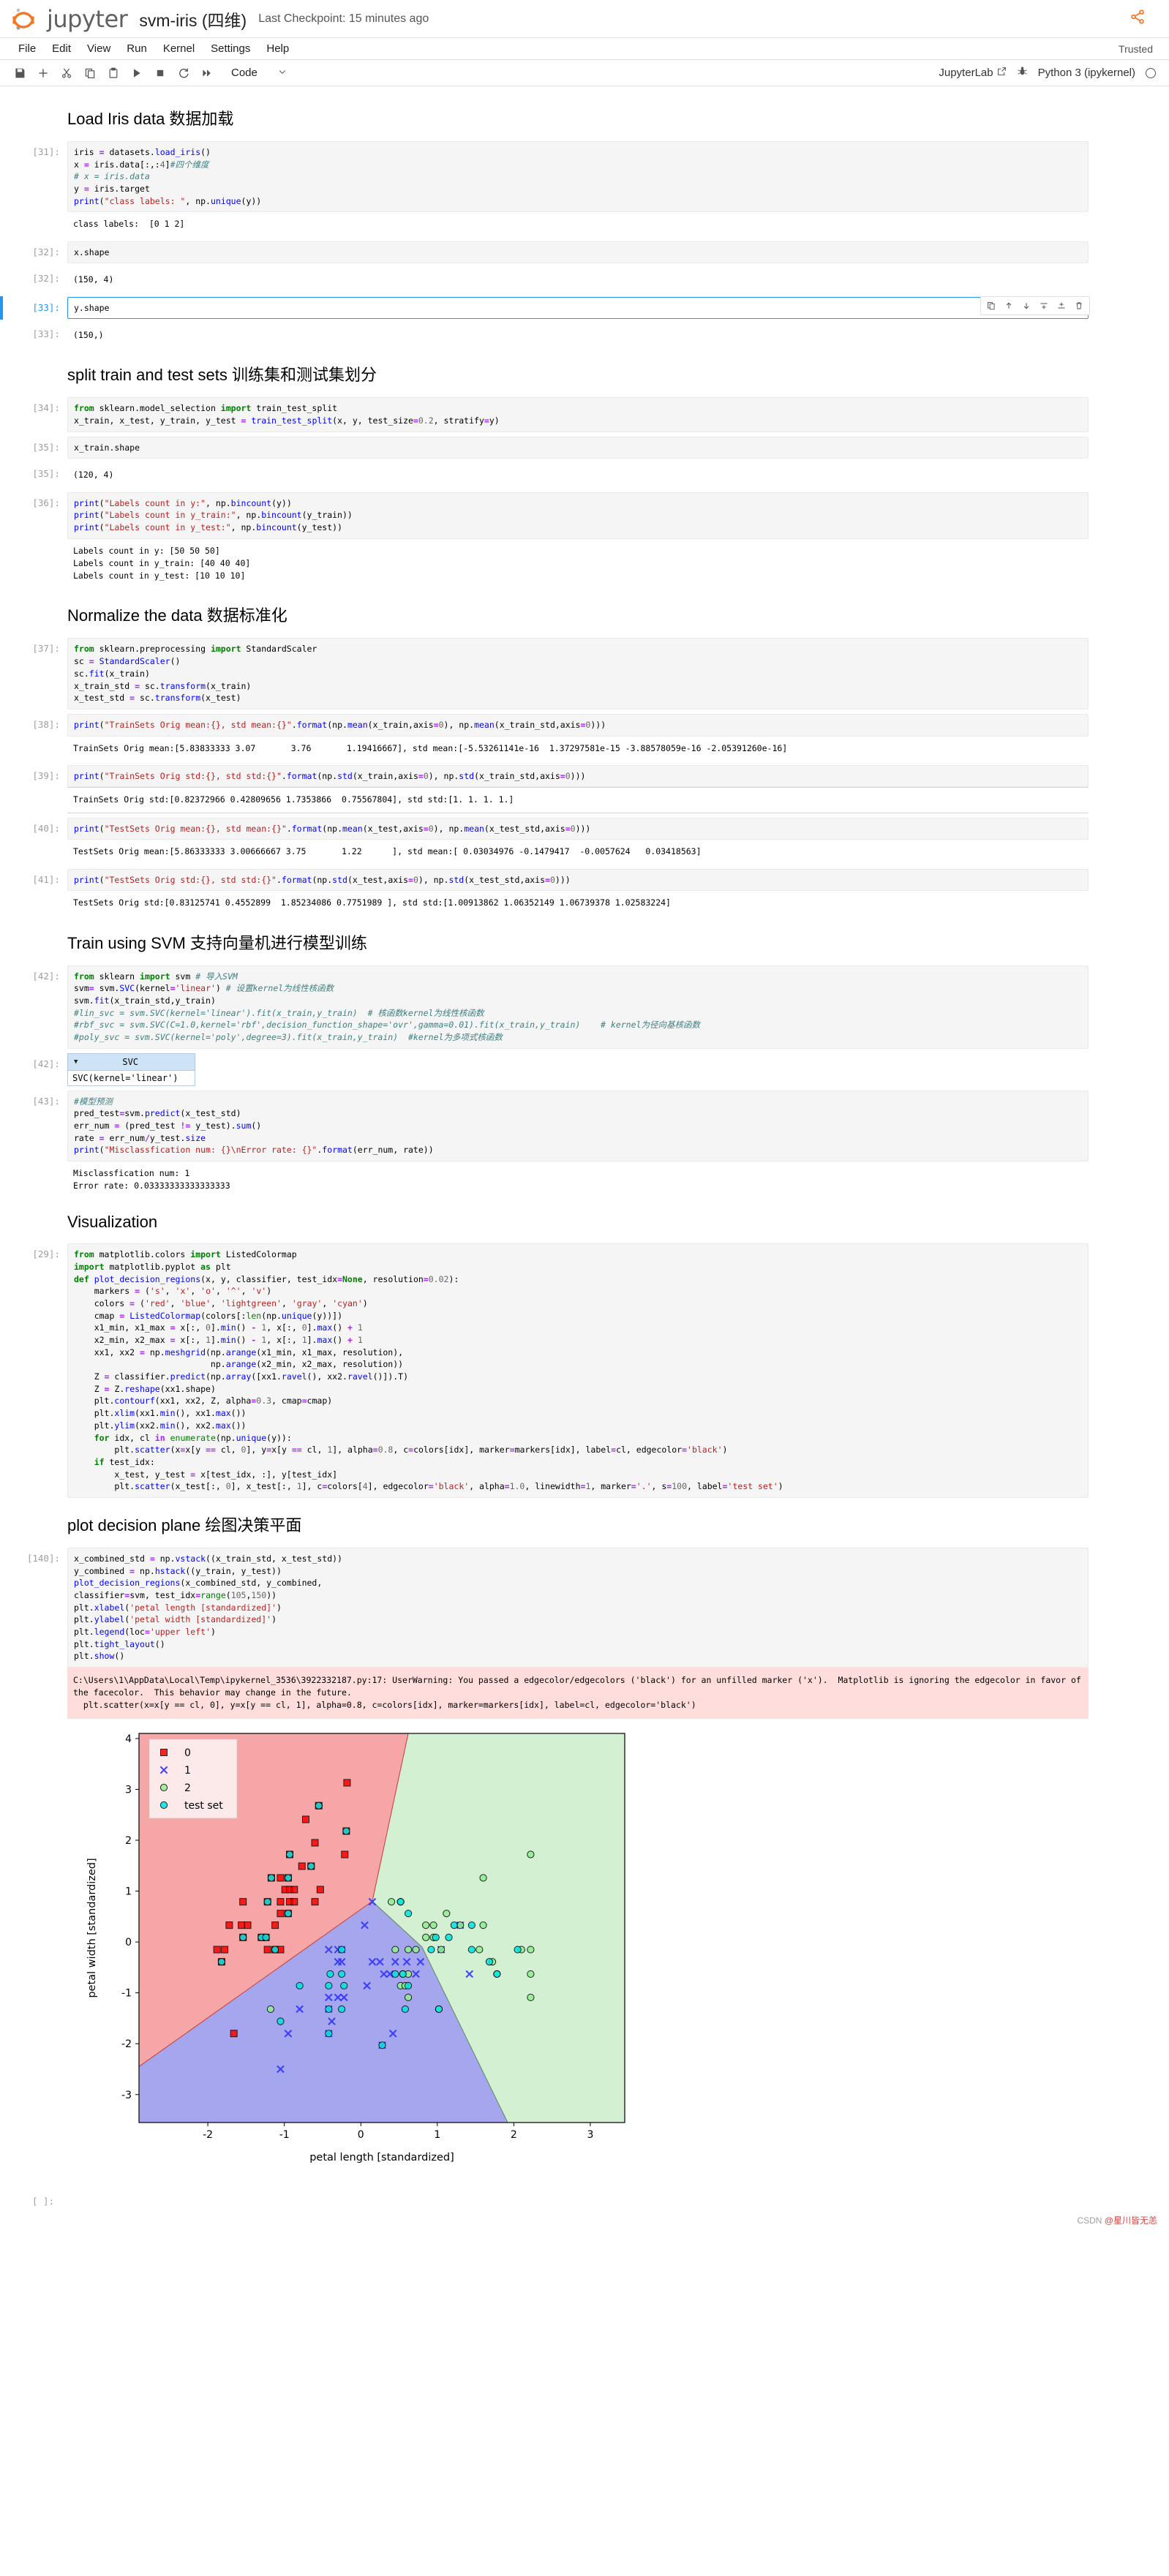 The image size is (1169, 2576). I want to click on insert-above-icon, so click(1044, 305).